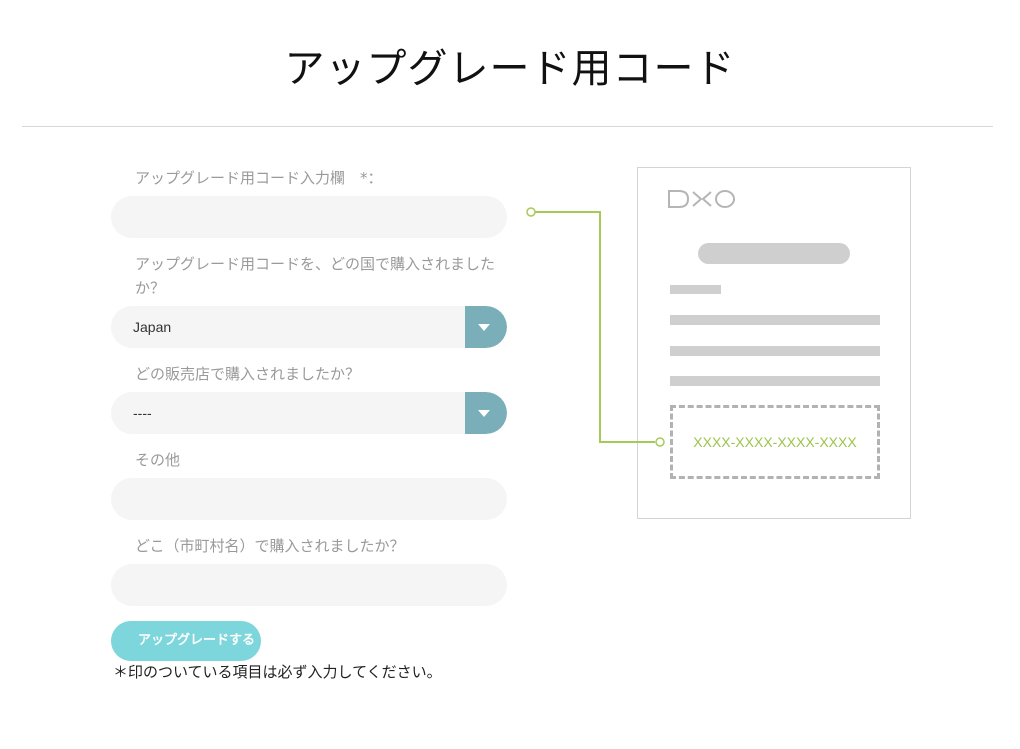 This screenshot has height=749, width=1020. I want to click on other-input, so click(309, 499).